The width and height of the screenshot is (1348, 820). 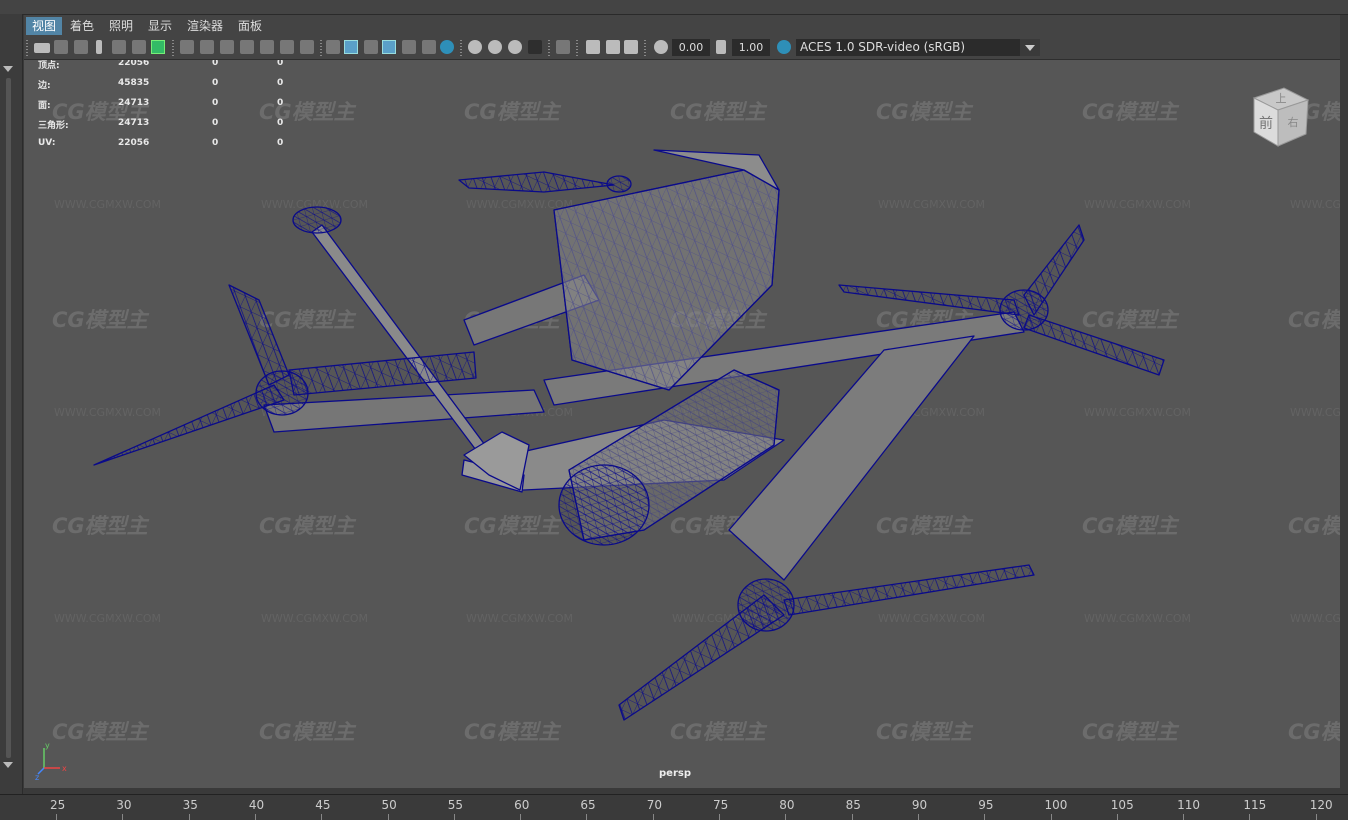 What do you see at coordinates (121, 26) in the screenshot?
I see `menu-lighting: 照明` at bounding box center [121, 26].